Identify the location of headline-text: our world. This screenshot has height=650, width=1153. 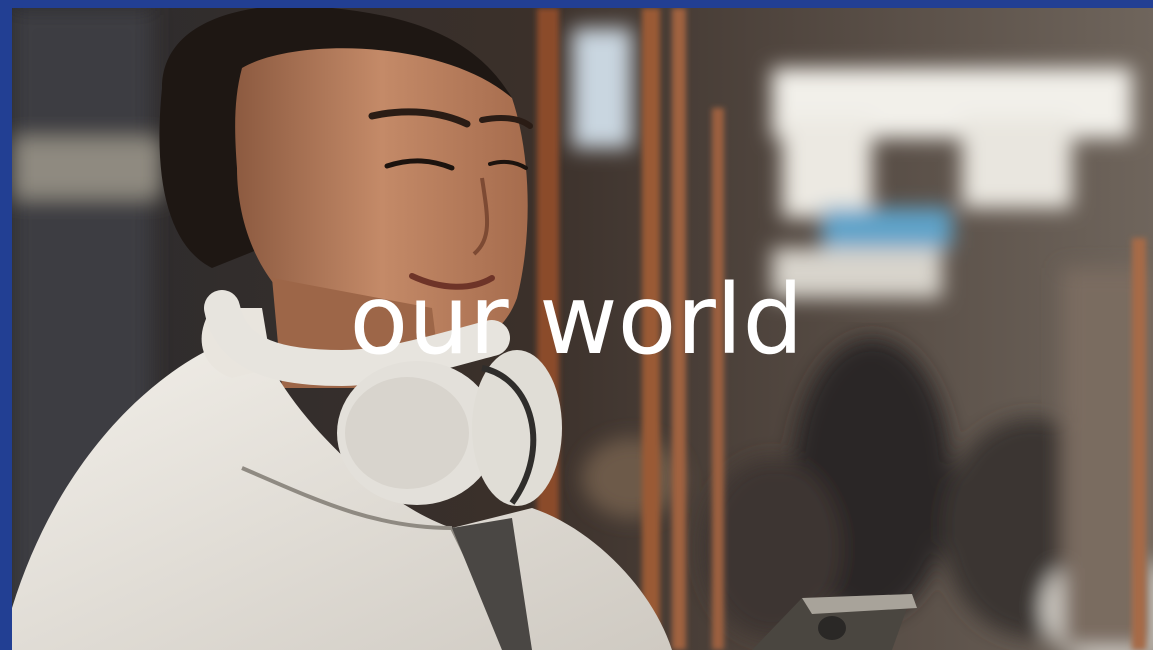
(576, 320).